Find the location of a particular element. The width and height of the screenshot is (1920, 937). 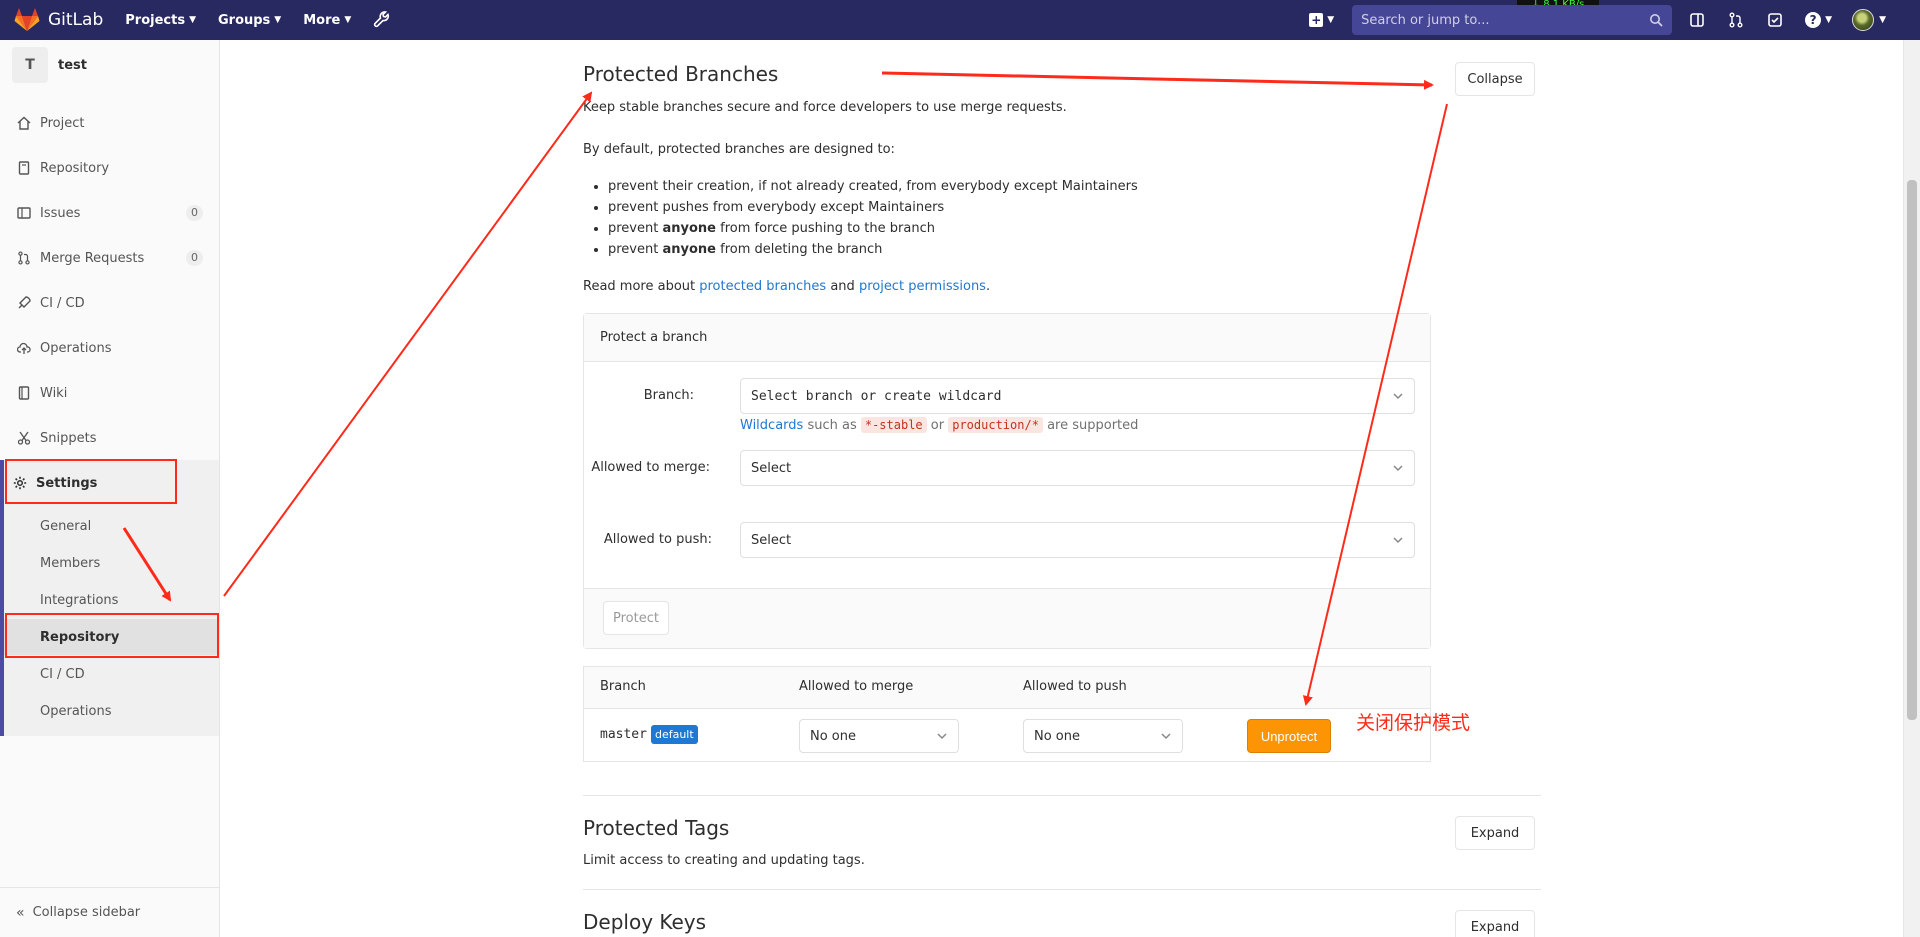

help-dropdown: ? ▼ is located at coordinates (1818, 20).